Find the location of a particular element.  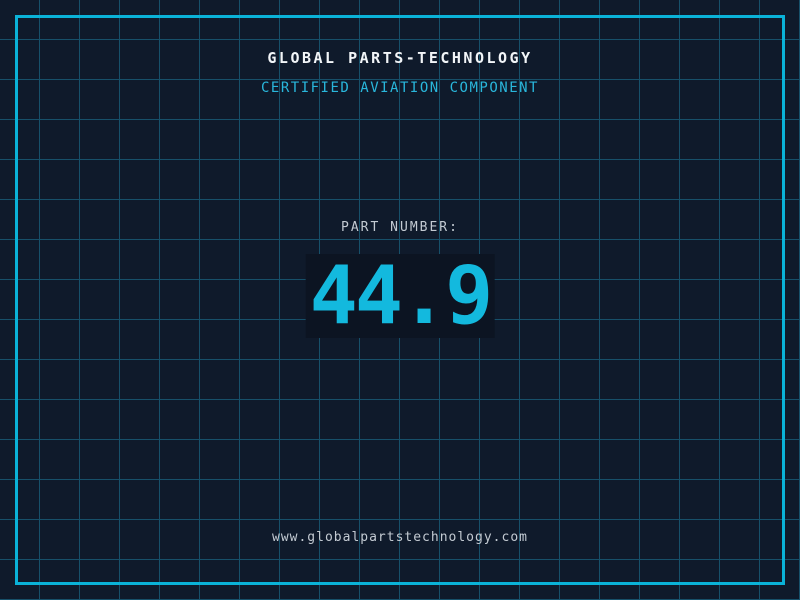

part-number-value: 44.9 is located at coordinates (401, 295).